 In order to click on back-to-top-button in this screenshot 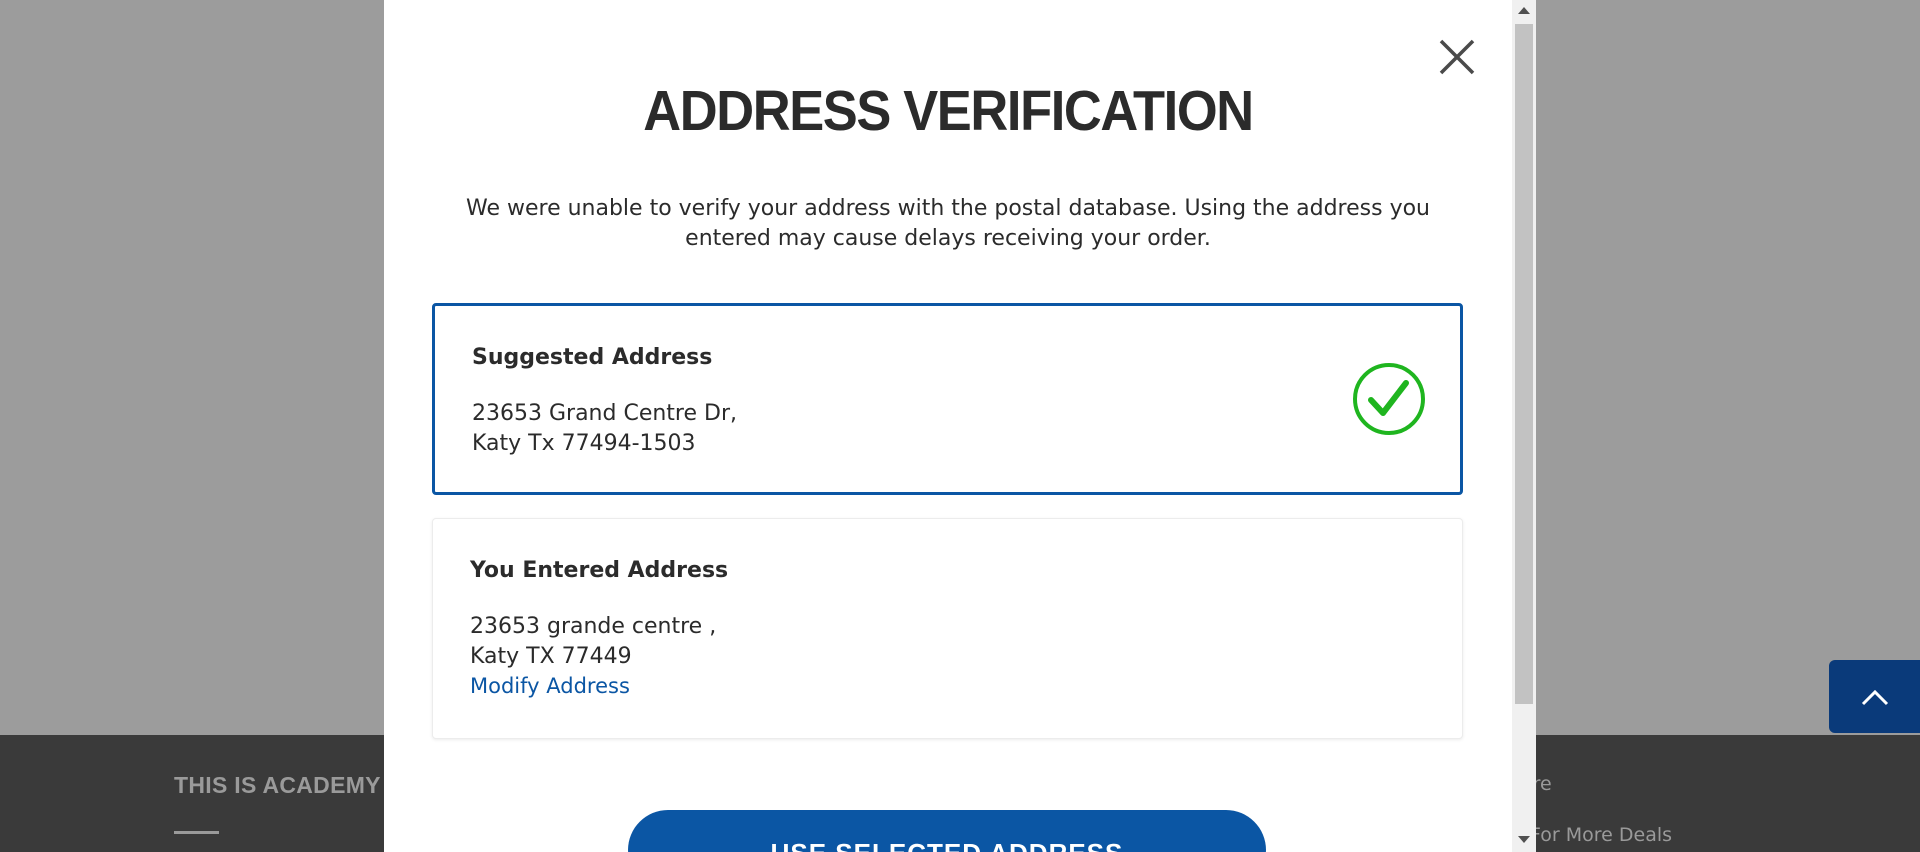, I will do `click(1874, 696)`.